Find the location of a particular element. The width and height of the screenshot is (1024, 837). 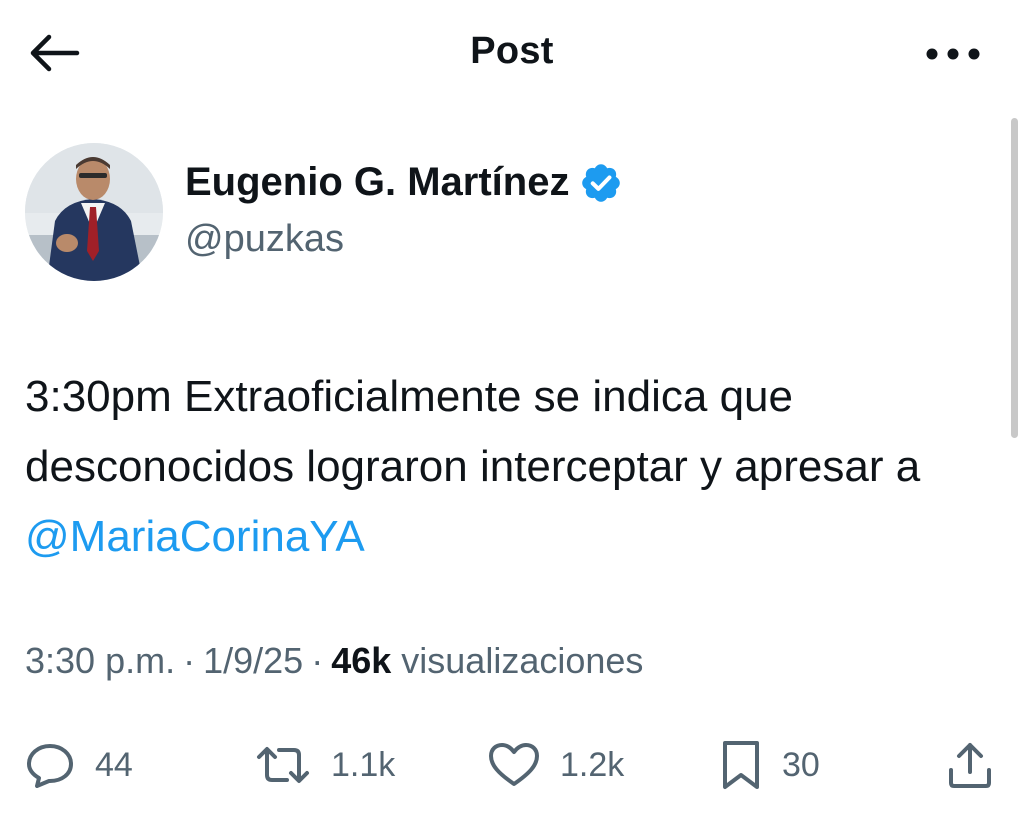

share-icon is located at coordinates (970, 765).